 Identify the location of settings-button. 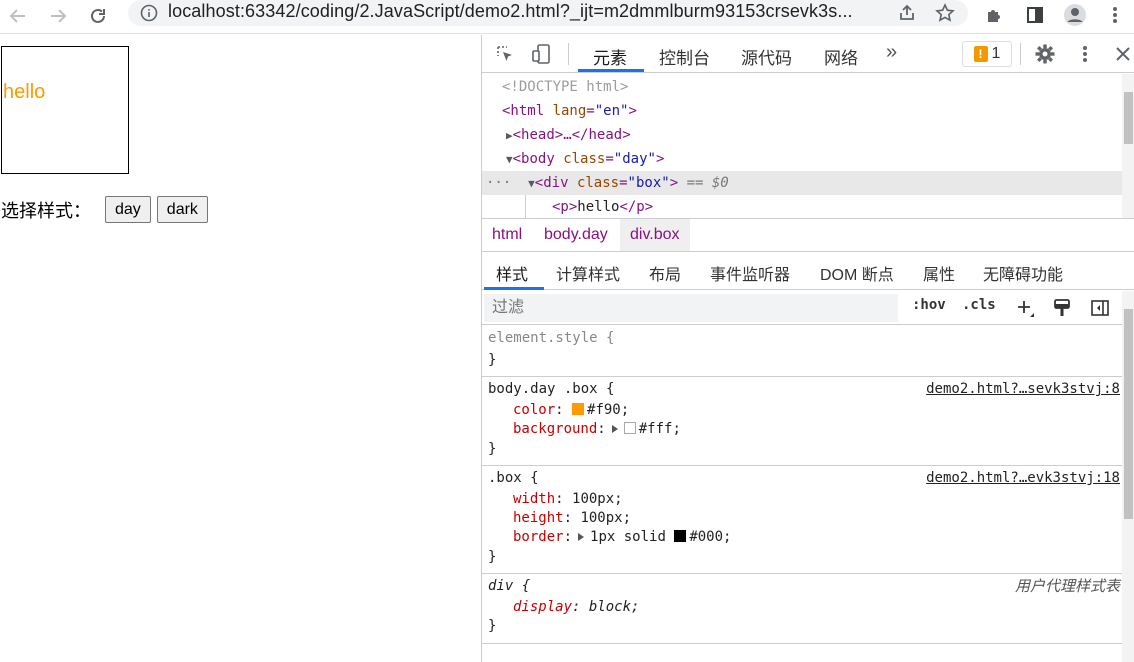
(1045, 54).